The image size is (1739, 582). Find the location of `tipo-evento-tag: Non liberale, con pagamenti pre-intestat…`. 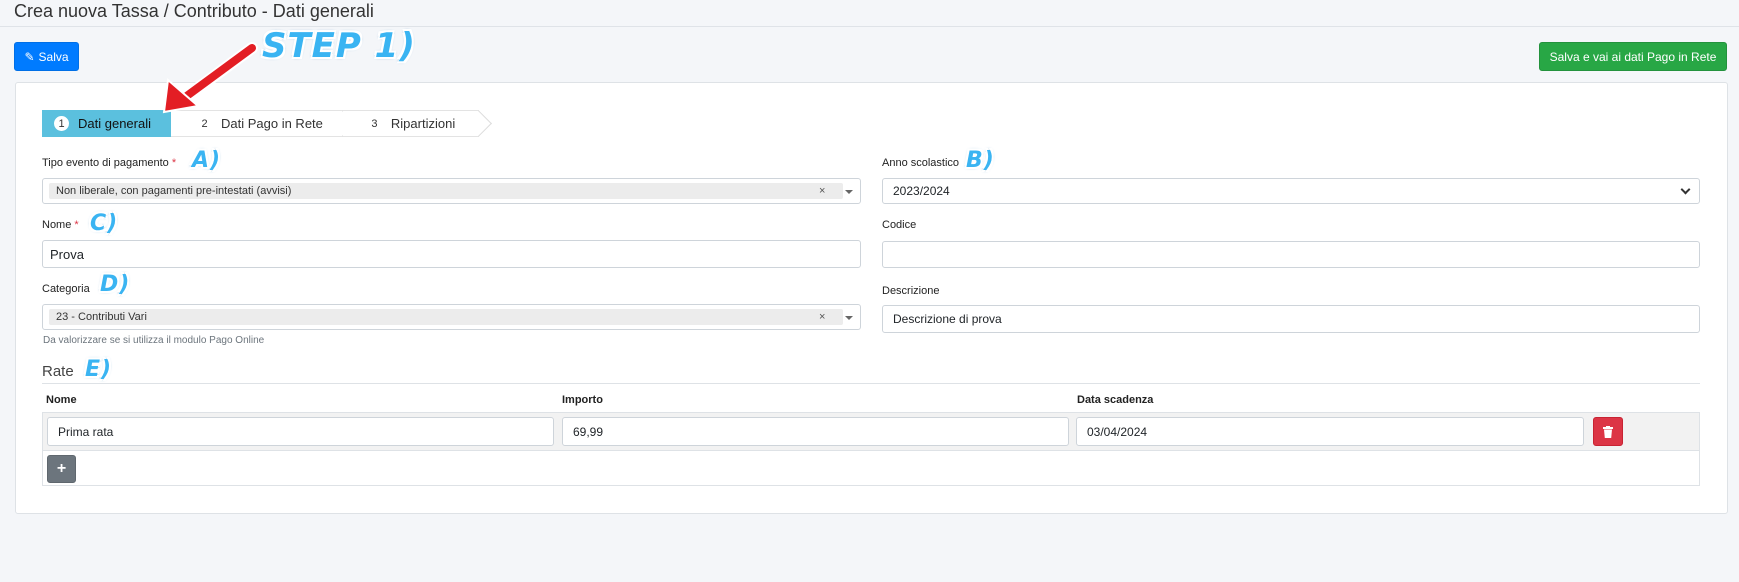

tipo-evento-tag: Non liberale, con pagamenti pre-intestat… is located at coordinates (446, 191).